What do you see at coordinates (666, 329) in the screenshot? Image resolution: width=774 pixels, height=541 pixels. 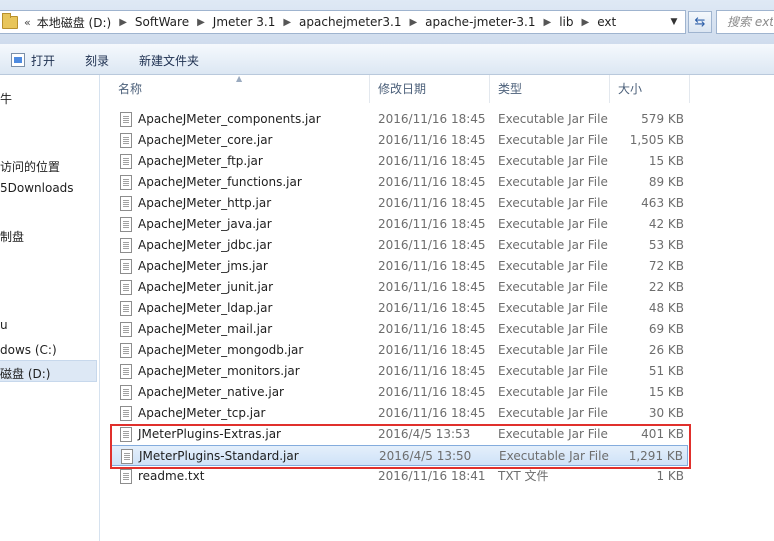 I see `file-size: 69 KB` at bounding box center [666, 329].